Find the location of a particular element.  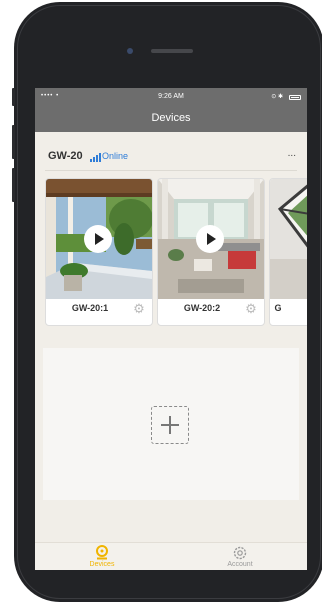

add-device-button is located at coordinates (170, 425).